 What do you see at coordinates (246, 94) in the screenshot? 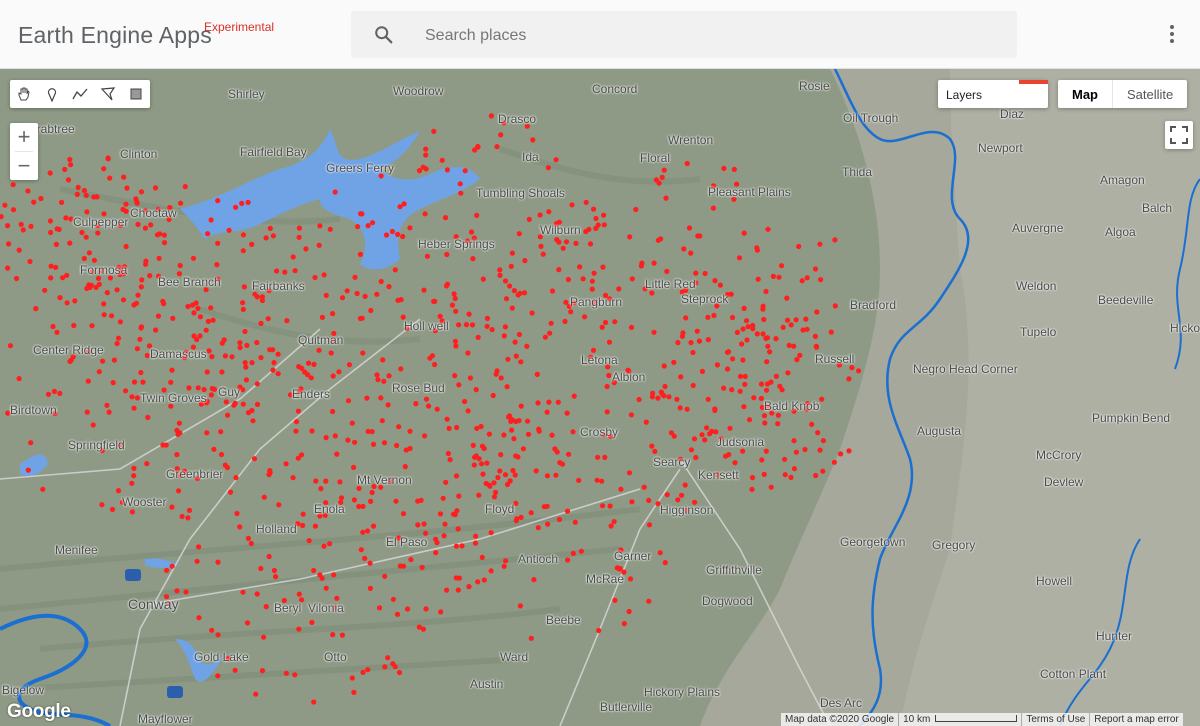
I see `place-label: Shirley` at bounding box center [246, 94].